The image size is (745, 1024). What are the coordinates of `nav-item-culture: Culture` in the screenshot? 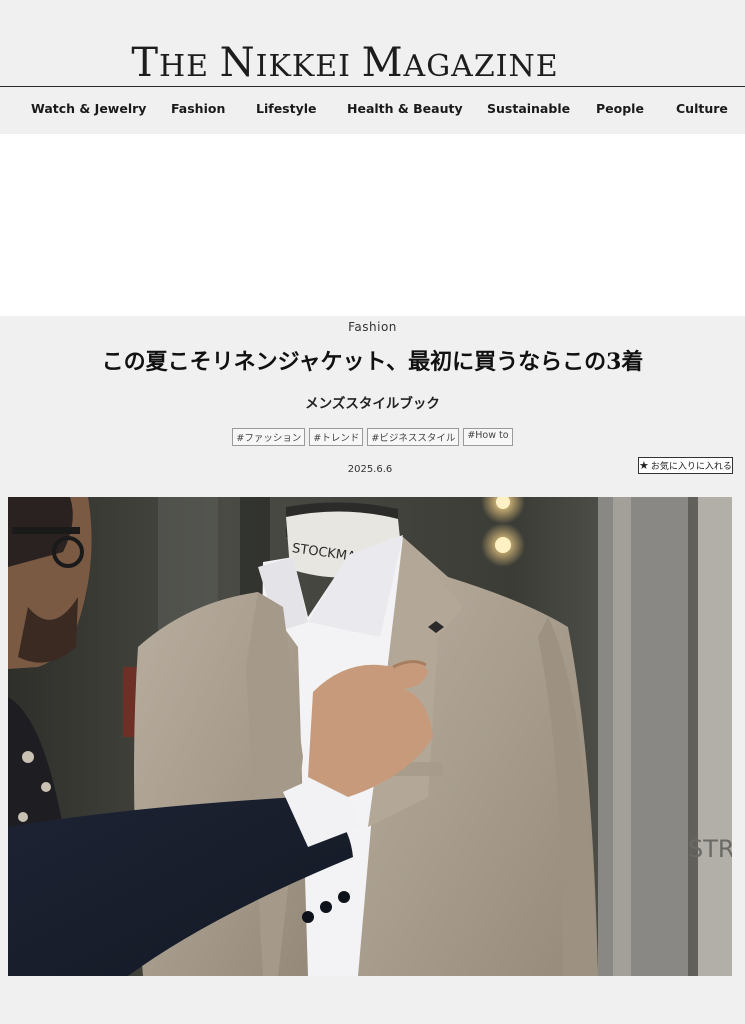 It's located at (702, 108).